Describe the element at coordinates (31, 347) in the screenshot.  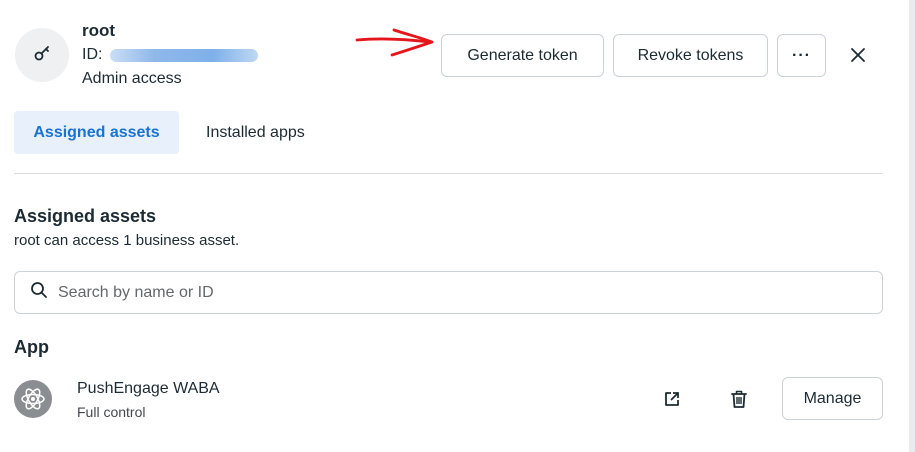
I see `app-group-title: App` at that location.